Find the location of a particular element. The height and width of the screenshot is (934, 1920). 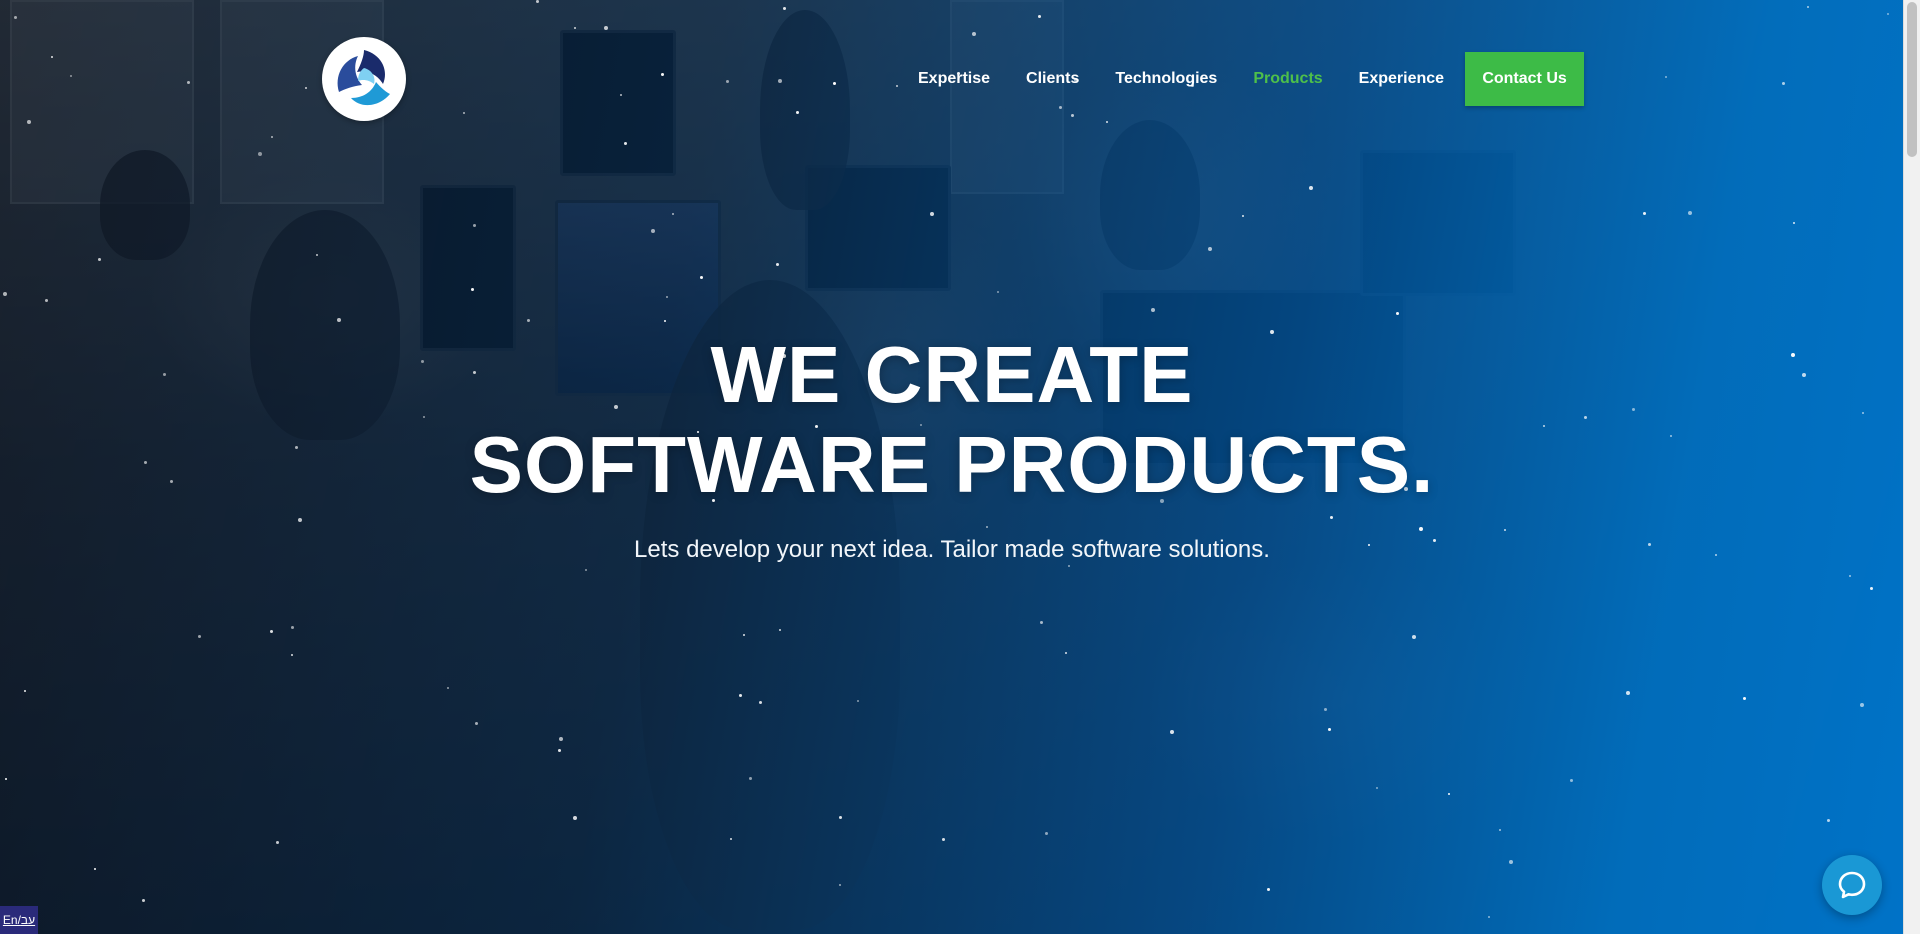

nav-item-clients: Clients is located at coordinates (1052, 79).